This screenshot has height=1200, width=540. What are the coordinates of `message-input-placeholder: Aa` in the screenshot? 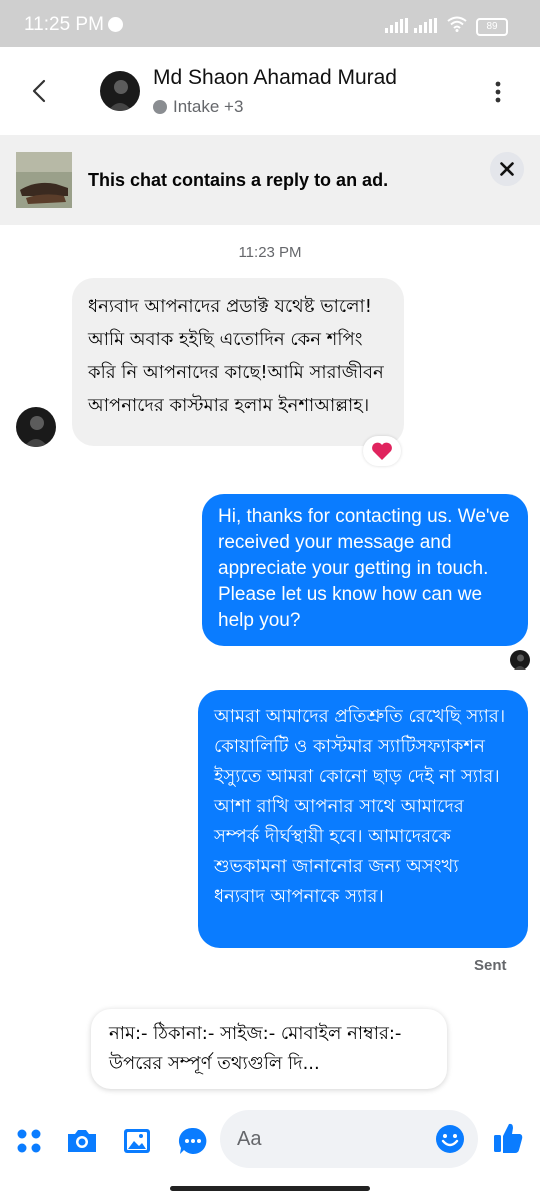 It's located at (249, 1139).